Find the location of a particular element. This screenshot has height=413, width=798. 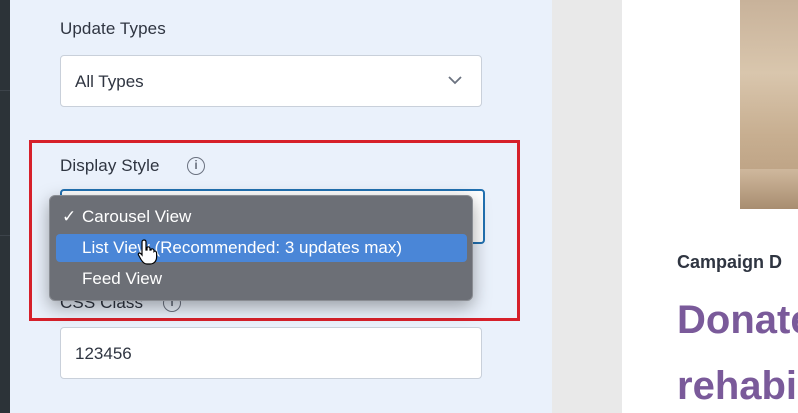

hand-pointer-cursor-icon is located at coordinates (147, 252).